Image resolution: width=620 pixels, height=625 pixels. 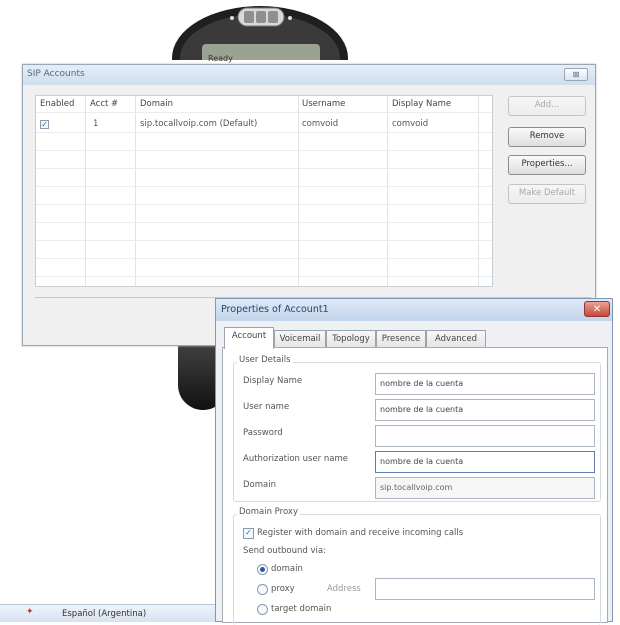 I want to click on address-label: Address, so click(x=344, y=589).